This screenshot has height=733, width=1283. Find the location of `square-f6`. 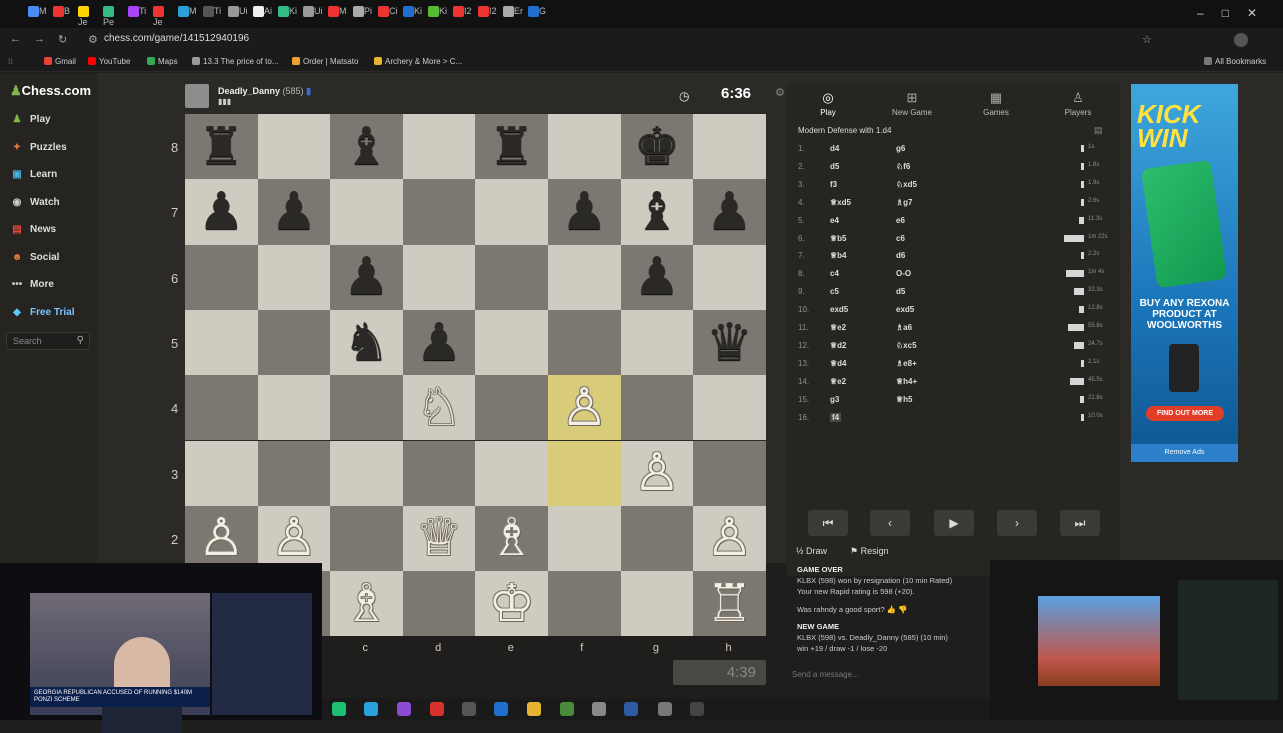

square-f6 is located at coordinates (584, 277).